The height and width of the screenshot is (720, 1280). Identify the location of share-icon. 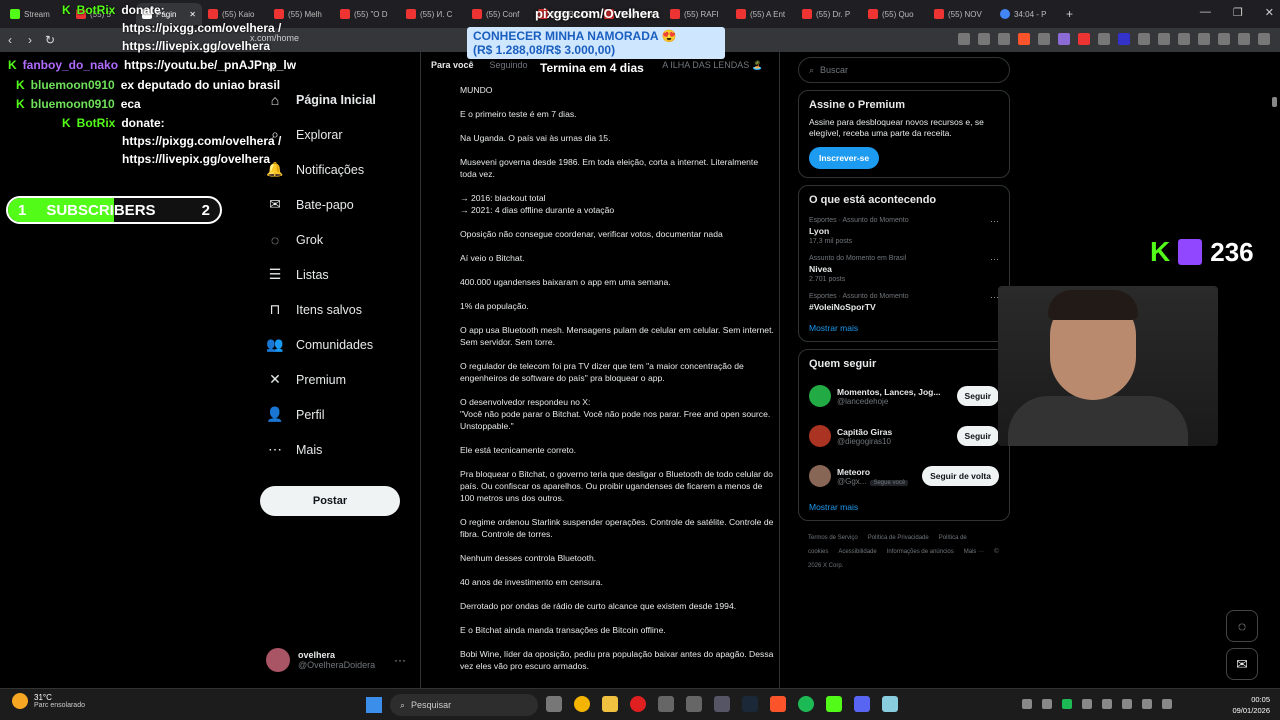
(1004, 39).